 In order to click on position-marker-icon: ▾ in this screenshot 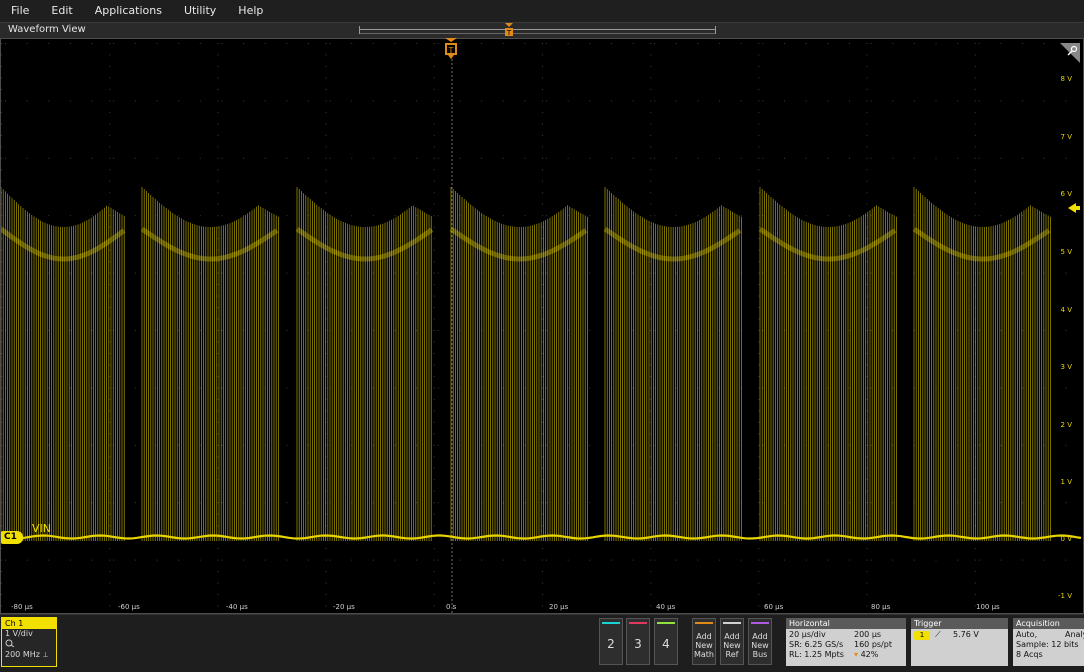, I will do `click(856, 654)`.